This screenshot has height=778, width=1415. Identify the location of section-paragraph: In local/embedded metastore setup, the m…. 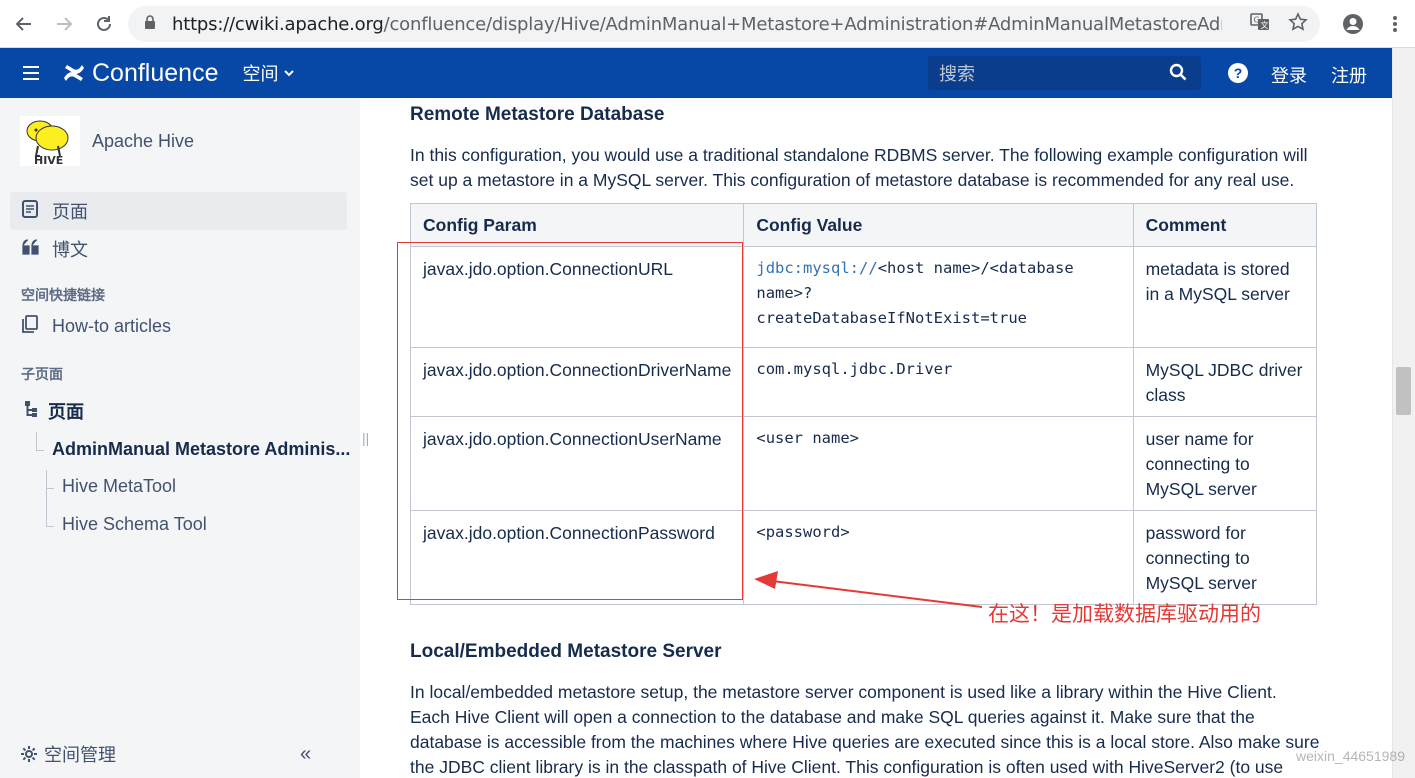
(865, 729).